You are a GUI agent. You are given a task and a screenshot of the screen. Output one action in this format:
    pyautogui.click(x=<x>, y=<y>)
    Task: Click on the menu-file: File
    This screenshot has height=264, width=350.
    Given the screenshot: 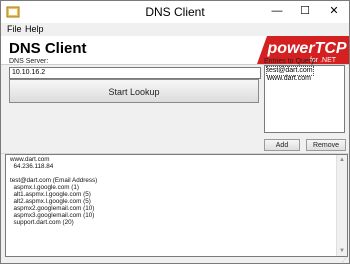 What is the action you would take?
    pyautogui.click(x=14, y=29)
    